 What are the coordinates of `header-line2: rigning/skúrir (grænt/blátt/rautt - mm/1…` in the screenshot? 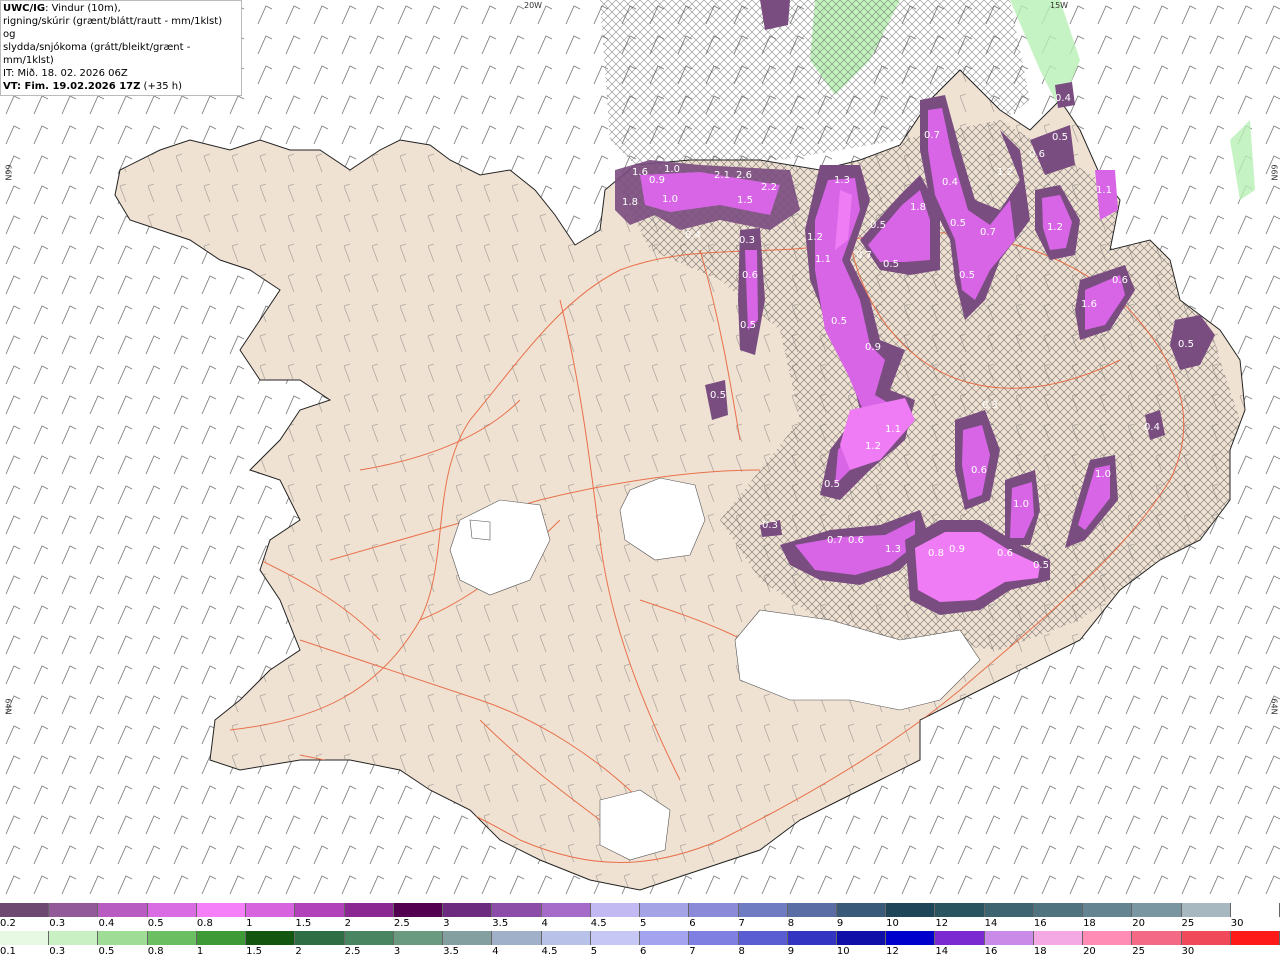 It's located at (113, 28).